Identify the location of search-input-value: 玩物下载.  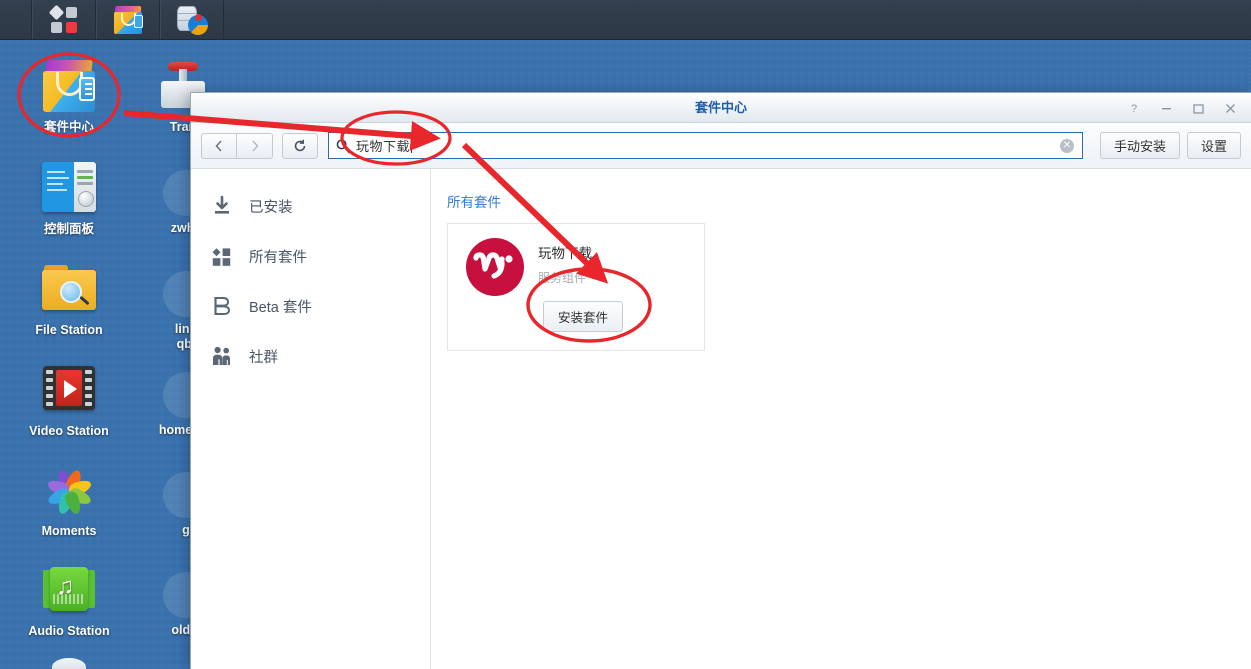
(383, 146).